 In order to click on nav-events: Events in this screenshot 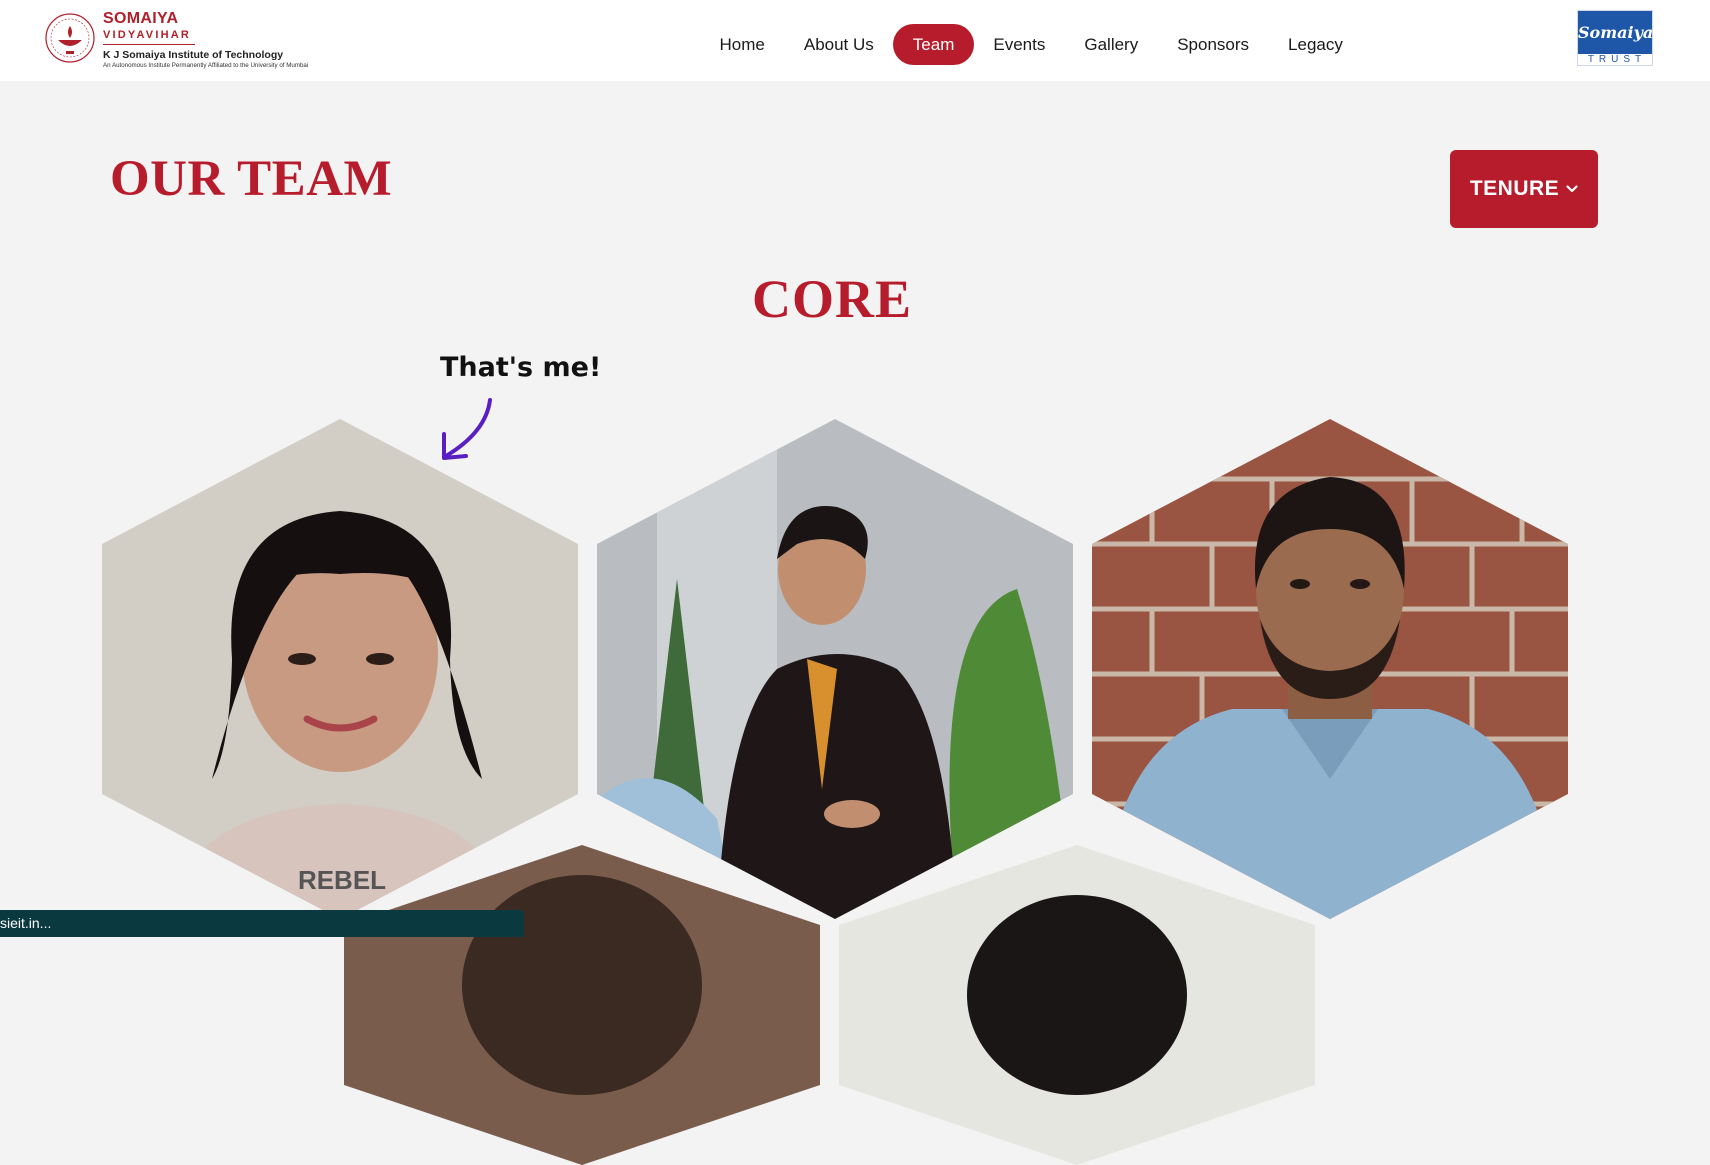, I will do `click(1019, 44)`.